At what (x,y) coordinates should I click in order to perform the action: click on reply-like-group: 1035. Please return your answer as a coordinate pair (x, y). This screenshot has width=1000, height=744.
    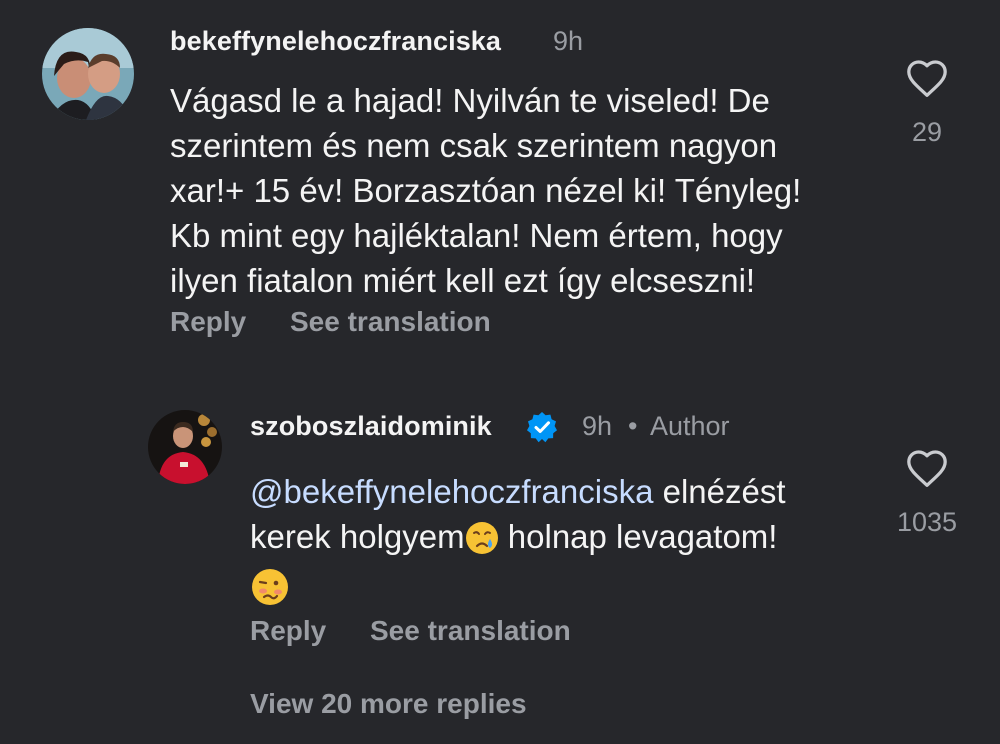
    Looking at the image, I should click on (927, 493).